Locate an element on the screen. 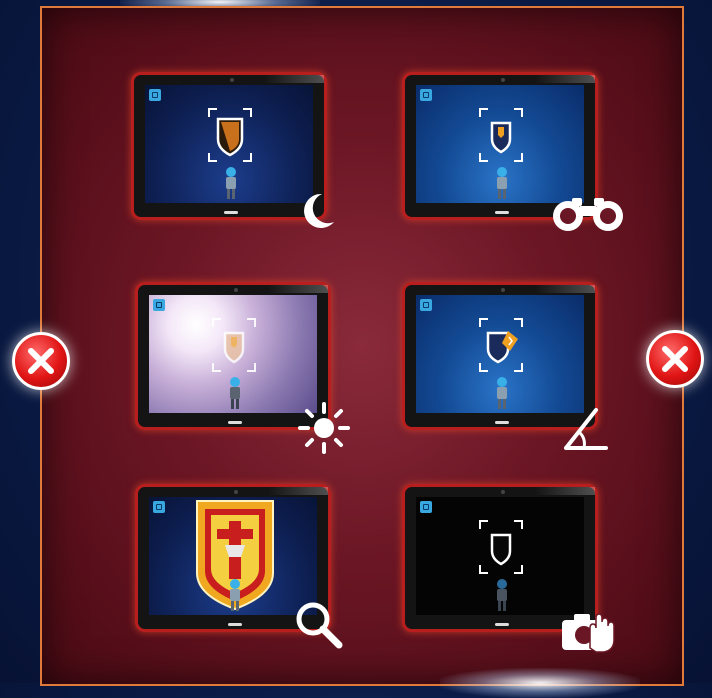  moon-icon is located at coordinates (319, 210).